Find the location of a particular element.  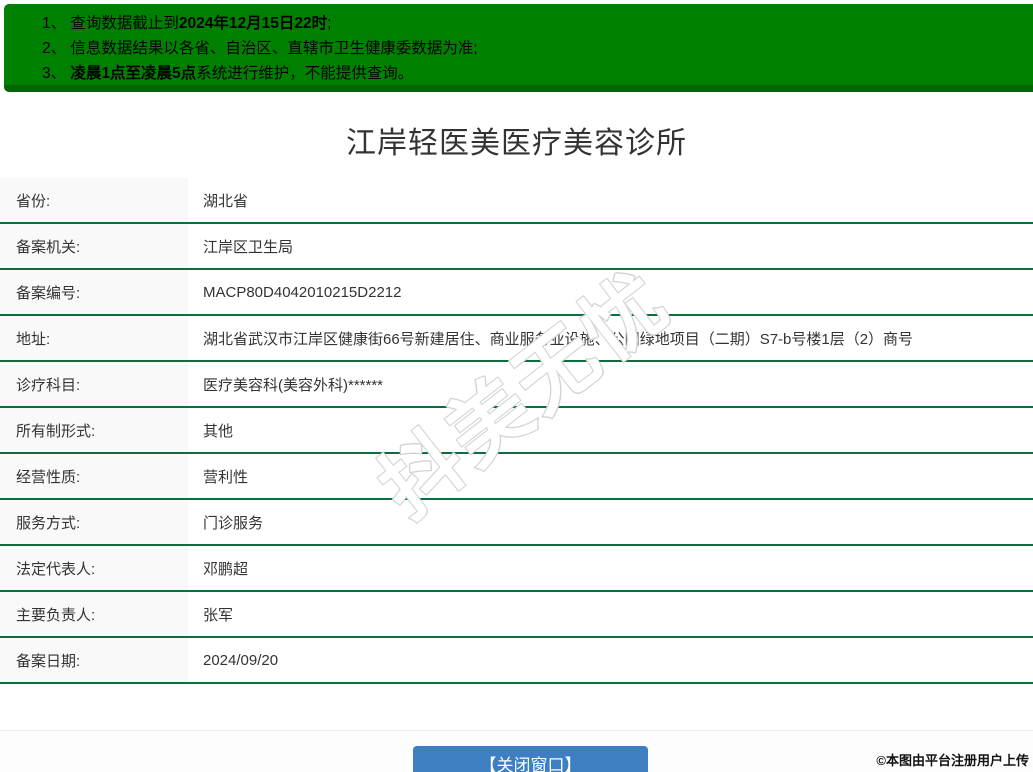

row-value: 张军 is located at coordinates (218, 615).